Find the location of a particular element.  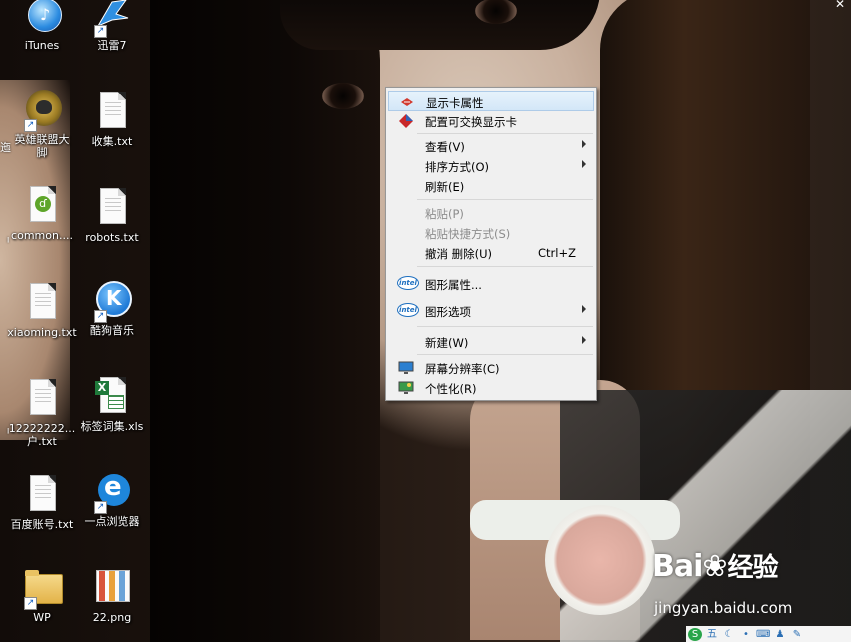

desktop-icon-xls: X 标签词集.xls is located at coordinates (112, 405).